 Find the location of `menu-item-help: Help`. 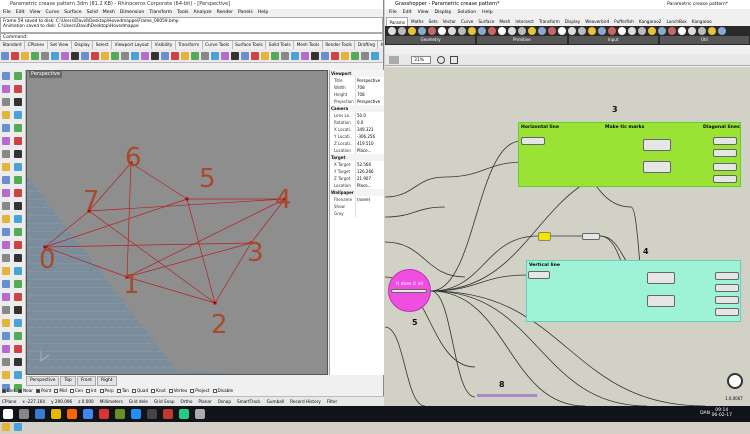

menu-item-help: Help is located at coordinates (263, 13).